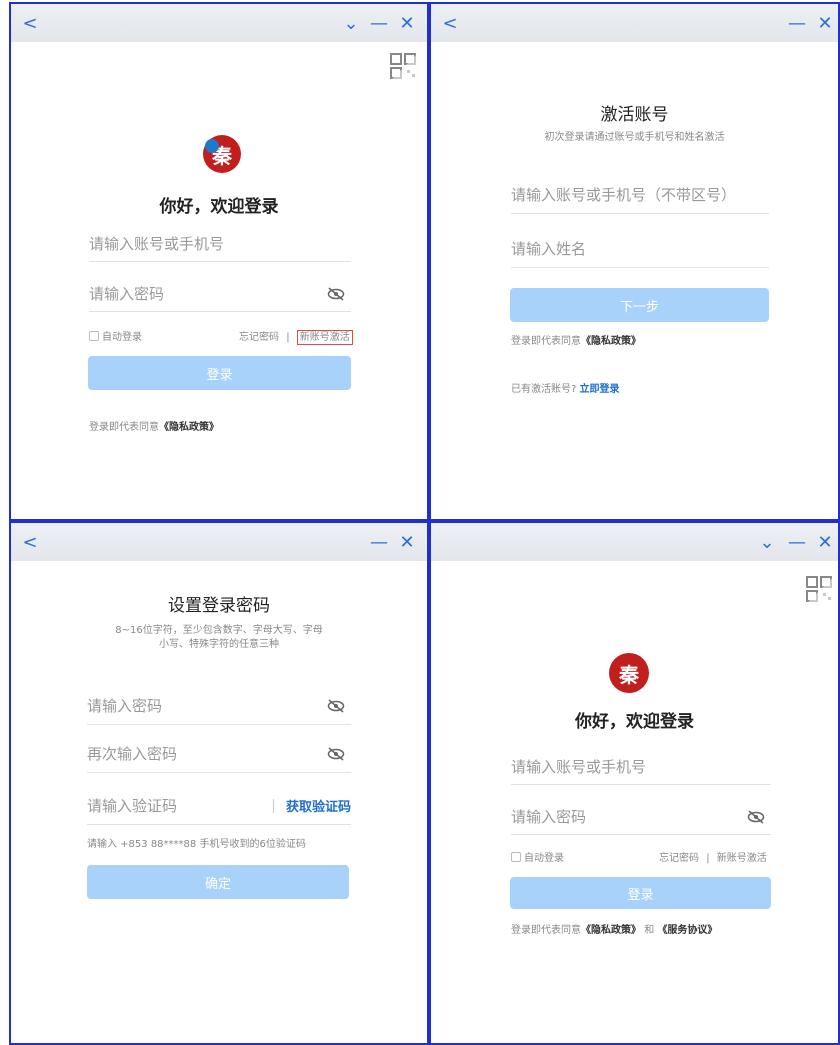 The height and width of the screenshot is (1045, 840). What do you see at coordinates (219, 644) in the screenshot?
I see `password-hint-line2: 小写、特殊字符的任意三种` at bounding box center [219, 644].